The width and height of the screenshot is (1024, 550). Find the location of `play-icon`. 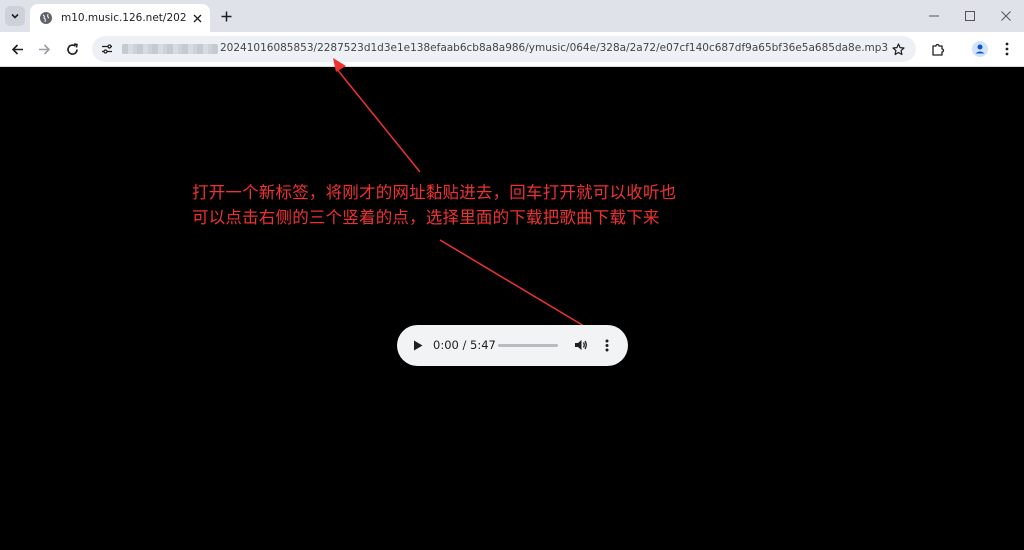

play-icon is located at coordinates (418, 345).